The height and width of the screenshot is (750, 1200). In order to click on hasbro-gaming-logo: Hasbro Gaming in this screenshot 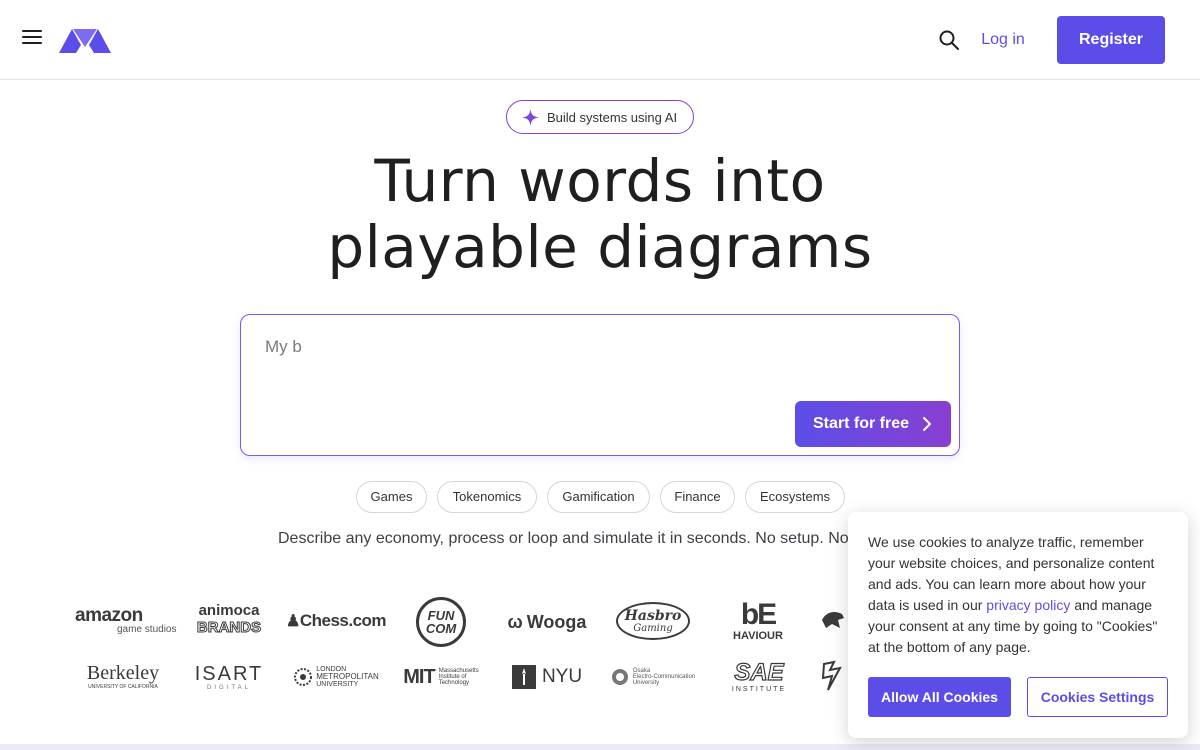, I will do `click(653, 621)`.